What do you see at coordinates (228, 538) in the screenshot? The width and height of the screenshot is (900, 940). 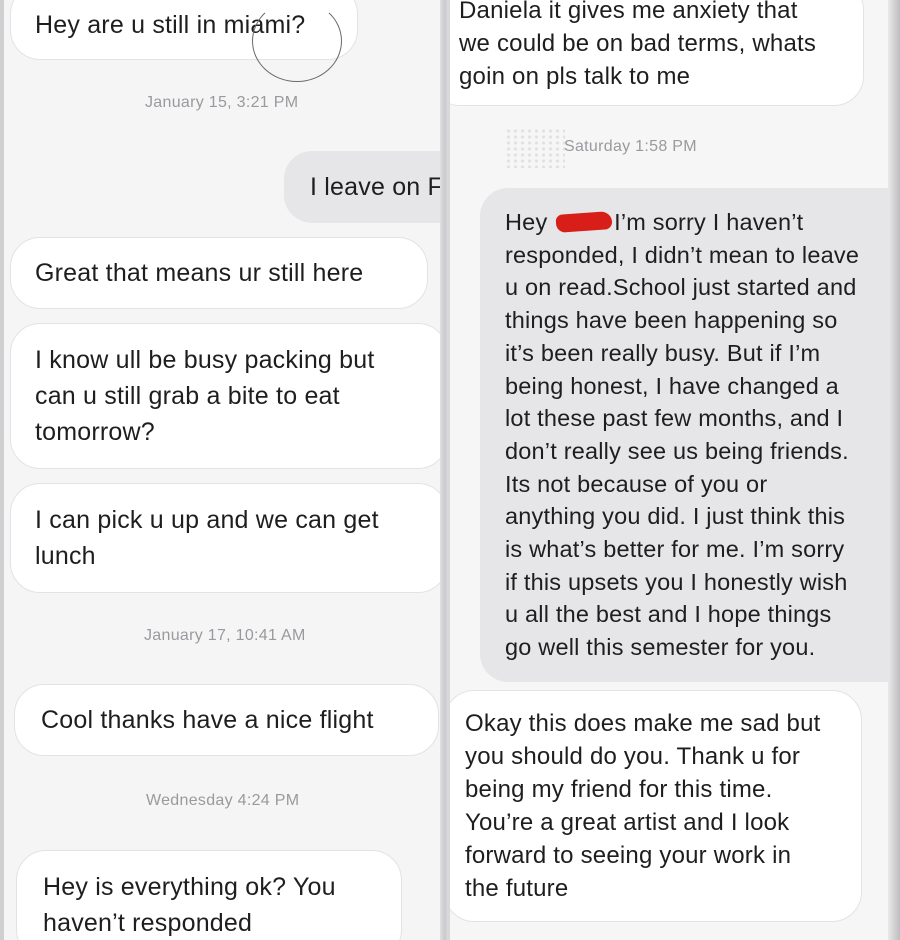 I see `incoming-message-pick-u-up: I can pick u up and we can get lunch` at bounding box center [228, 538].